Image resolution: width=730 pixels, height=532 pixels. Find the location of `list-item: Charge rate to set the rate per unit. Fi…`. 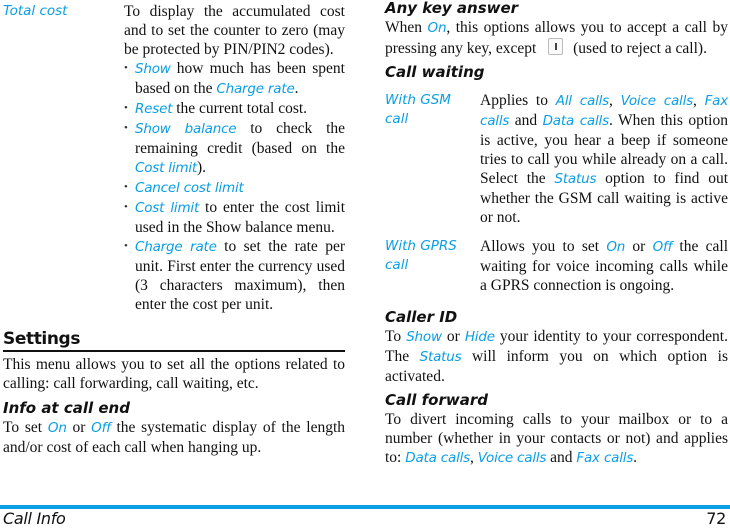

list-item: Charge rate to set the rate per unit. Fi… is located at coordinates (234, 275).